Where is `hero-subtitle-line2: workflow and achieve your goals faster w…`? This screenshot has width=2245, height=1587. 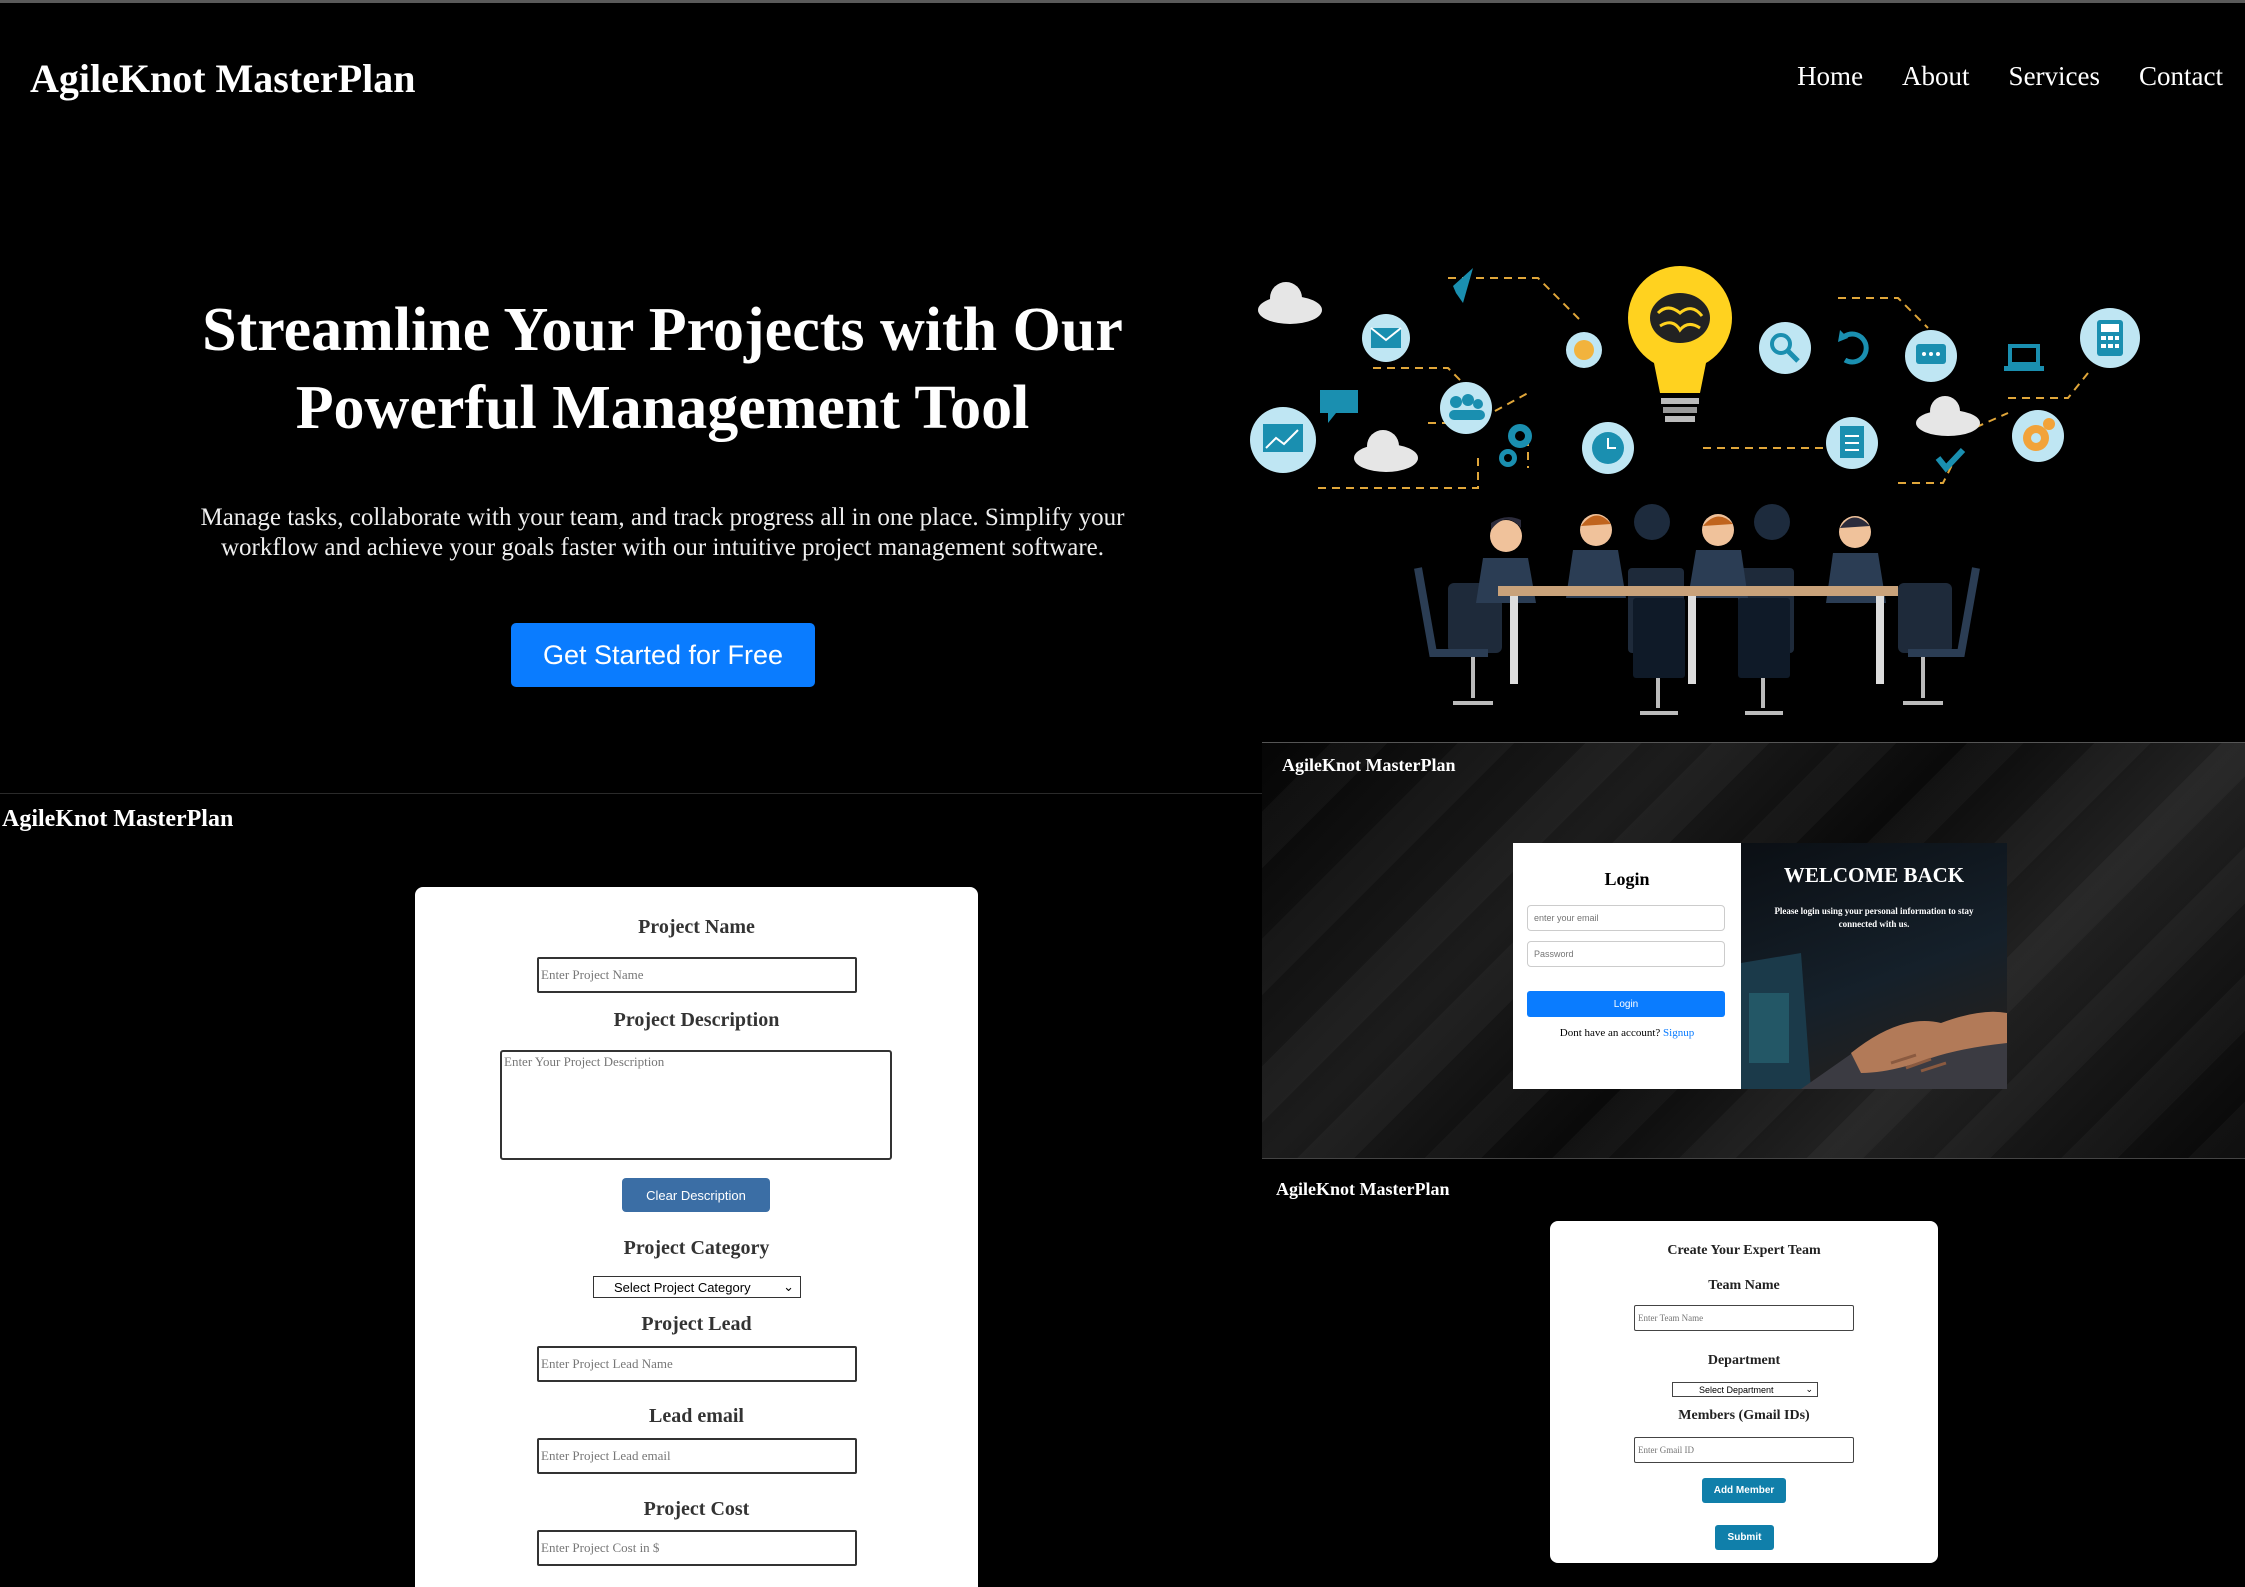 hero-subtitle-line2: workflow and achieve your goals faster w… is located at coordinates (662, 547).